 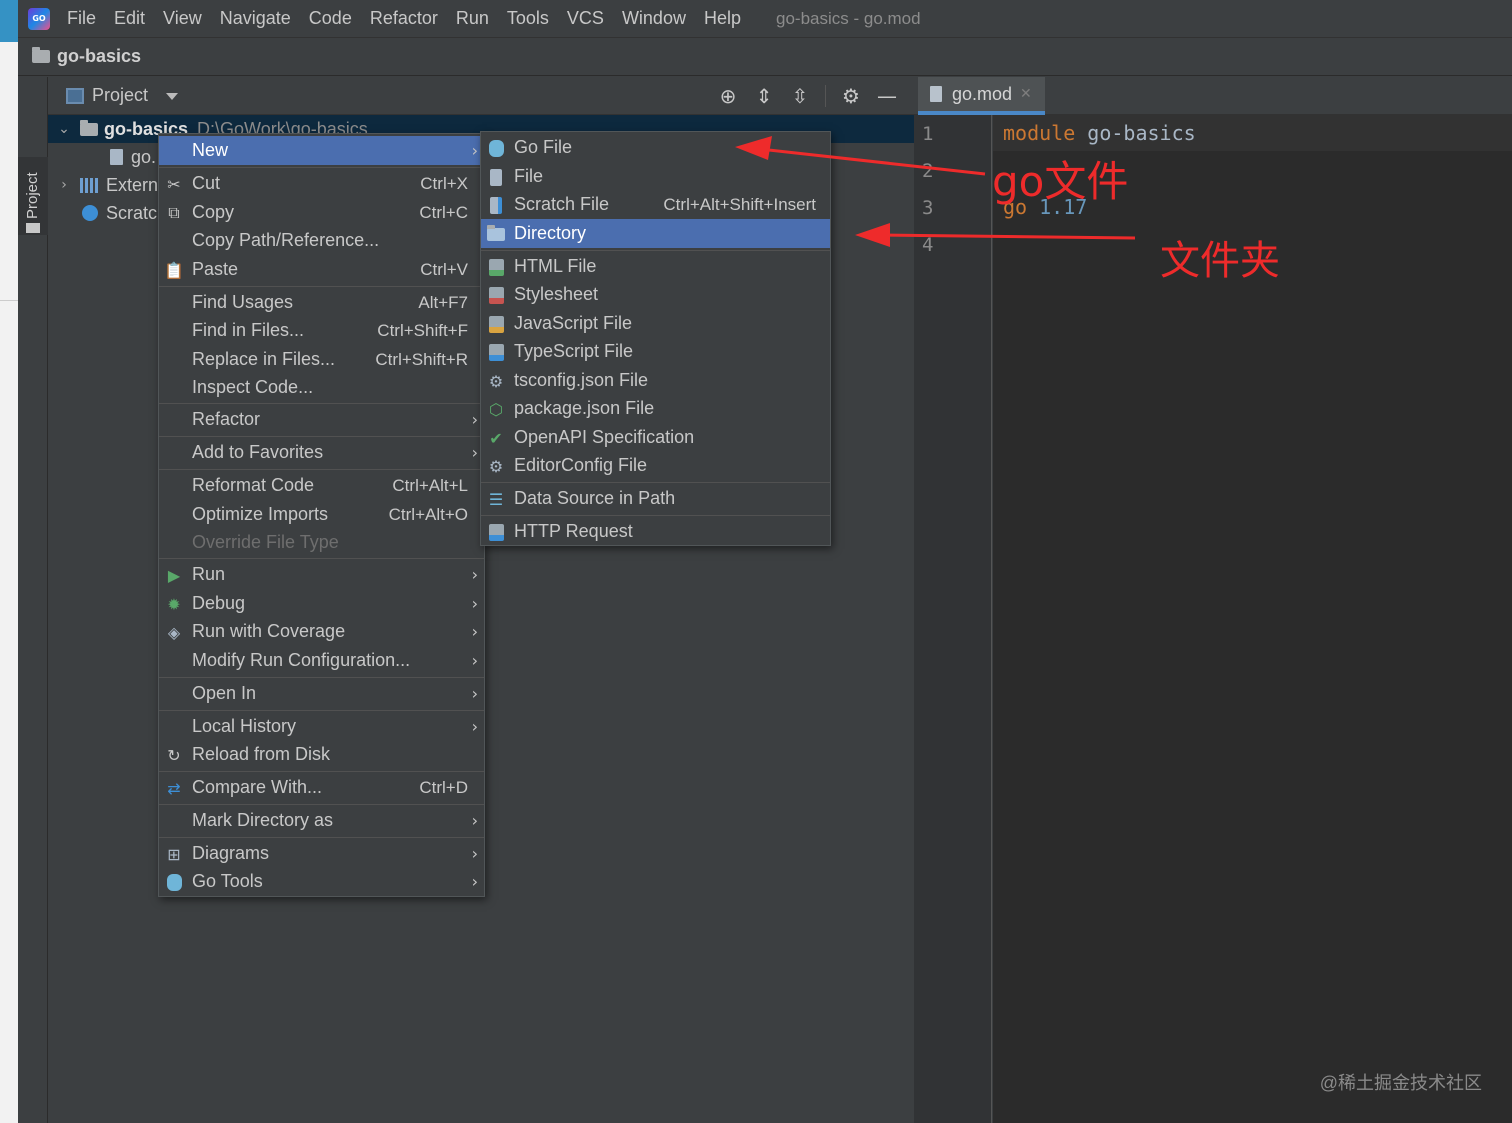 What do you see at coordinates (655, 266) in the screenshot?
I see `submenu-item-html-file: HTML File` at bounding box center [655, 266].